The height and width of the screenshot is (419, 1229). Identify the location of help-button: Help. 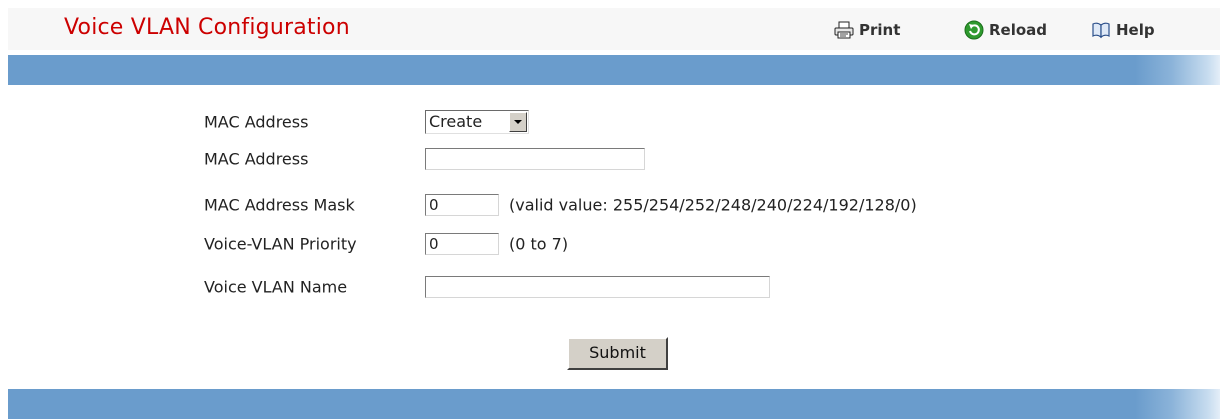
(1123, 30).